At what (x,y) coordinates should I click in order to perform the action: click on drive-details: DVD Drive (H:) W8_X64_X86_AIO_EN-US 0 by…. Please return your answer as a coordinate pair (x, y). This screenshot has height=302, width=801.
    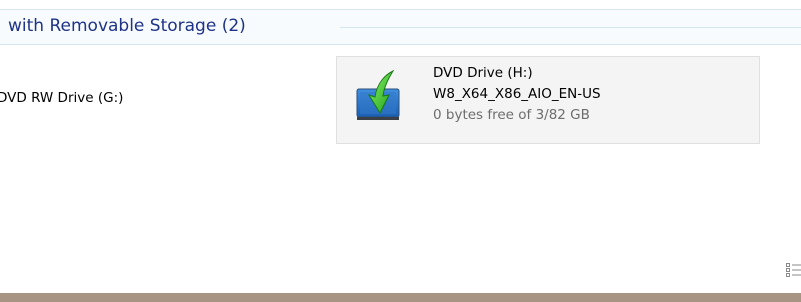
    Looking at the image, I should click on (517, 94).